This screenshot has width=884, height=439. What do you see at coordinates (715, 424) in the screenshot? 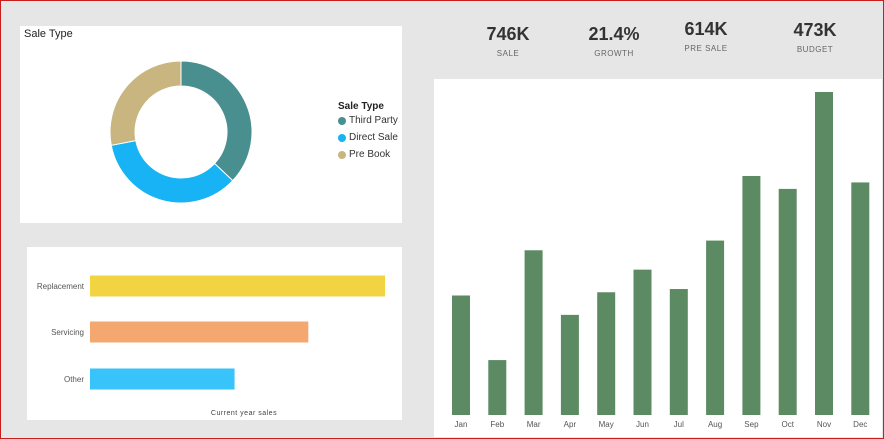
I see `month-label-aug: Aug` at bounding box center [715, 424].